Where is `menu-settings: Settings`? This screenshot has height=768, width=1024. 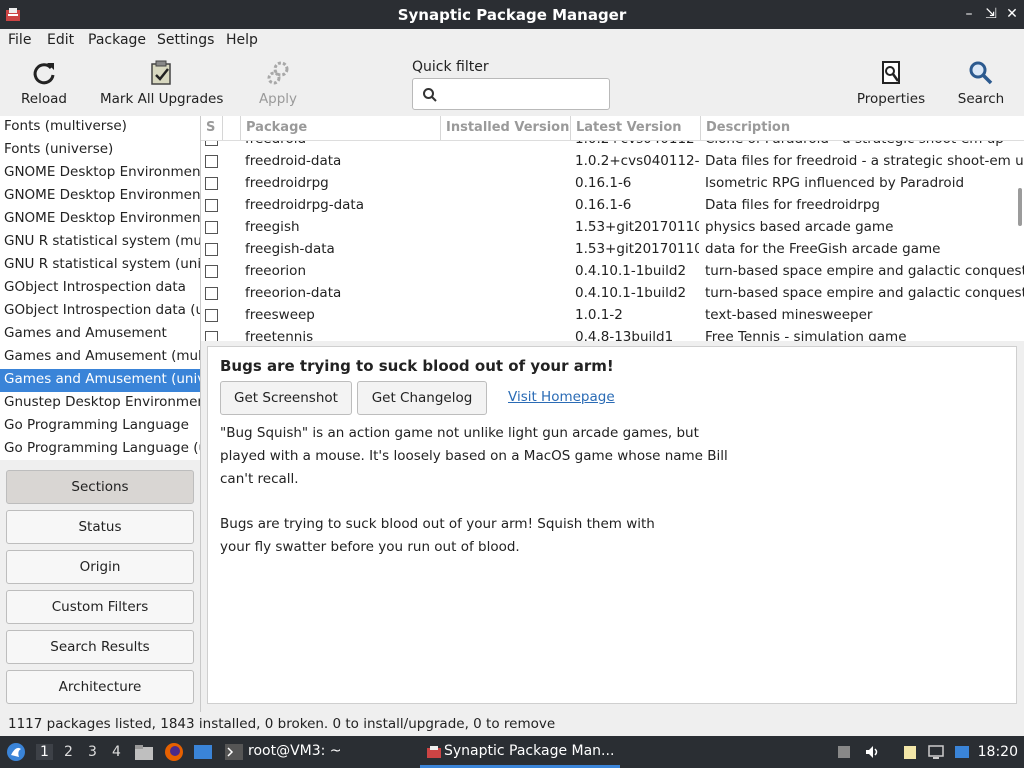
menu-settings: Settings is located at coordinates (185, 40).